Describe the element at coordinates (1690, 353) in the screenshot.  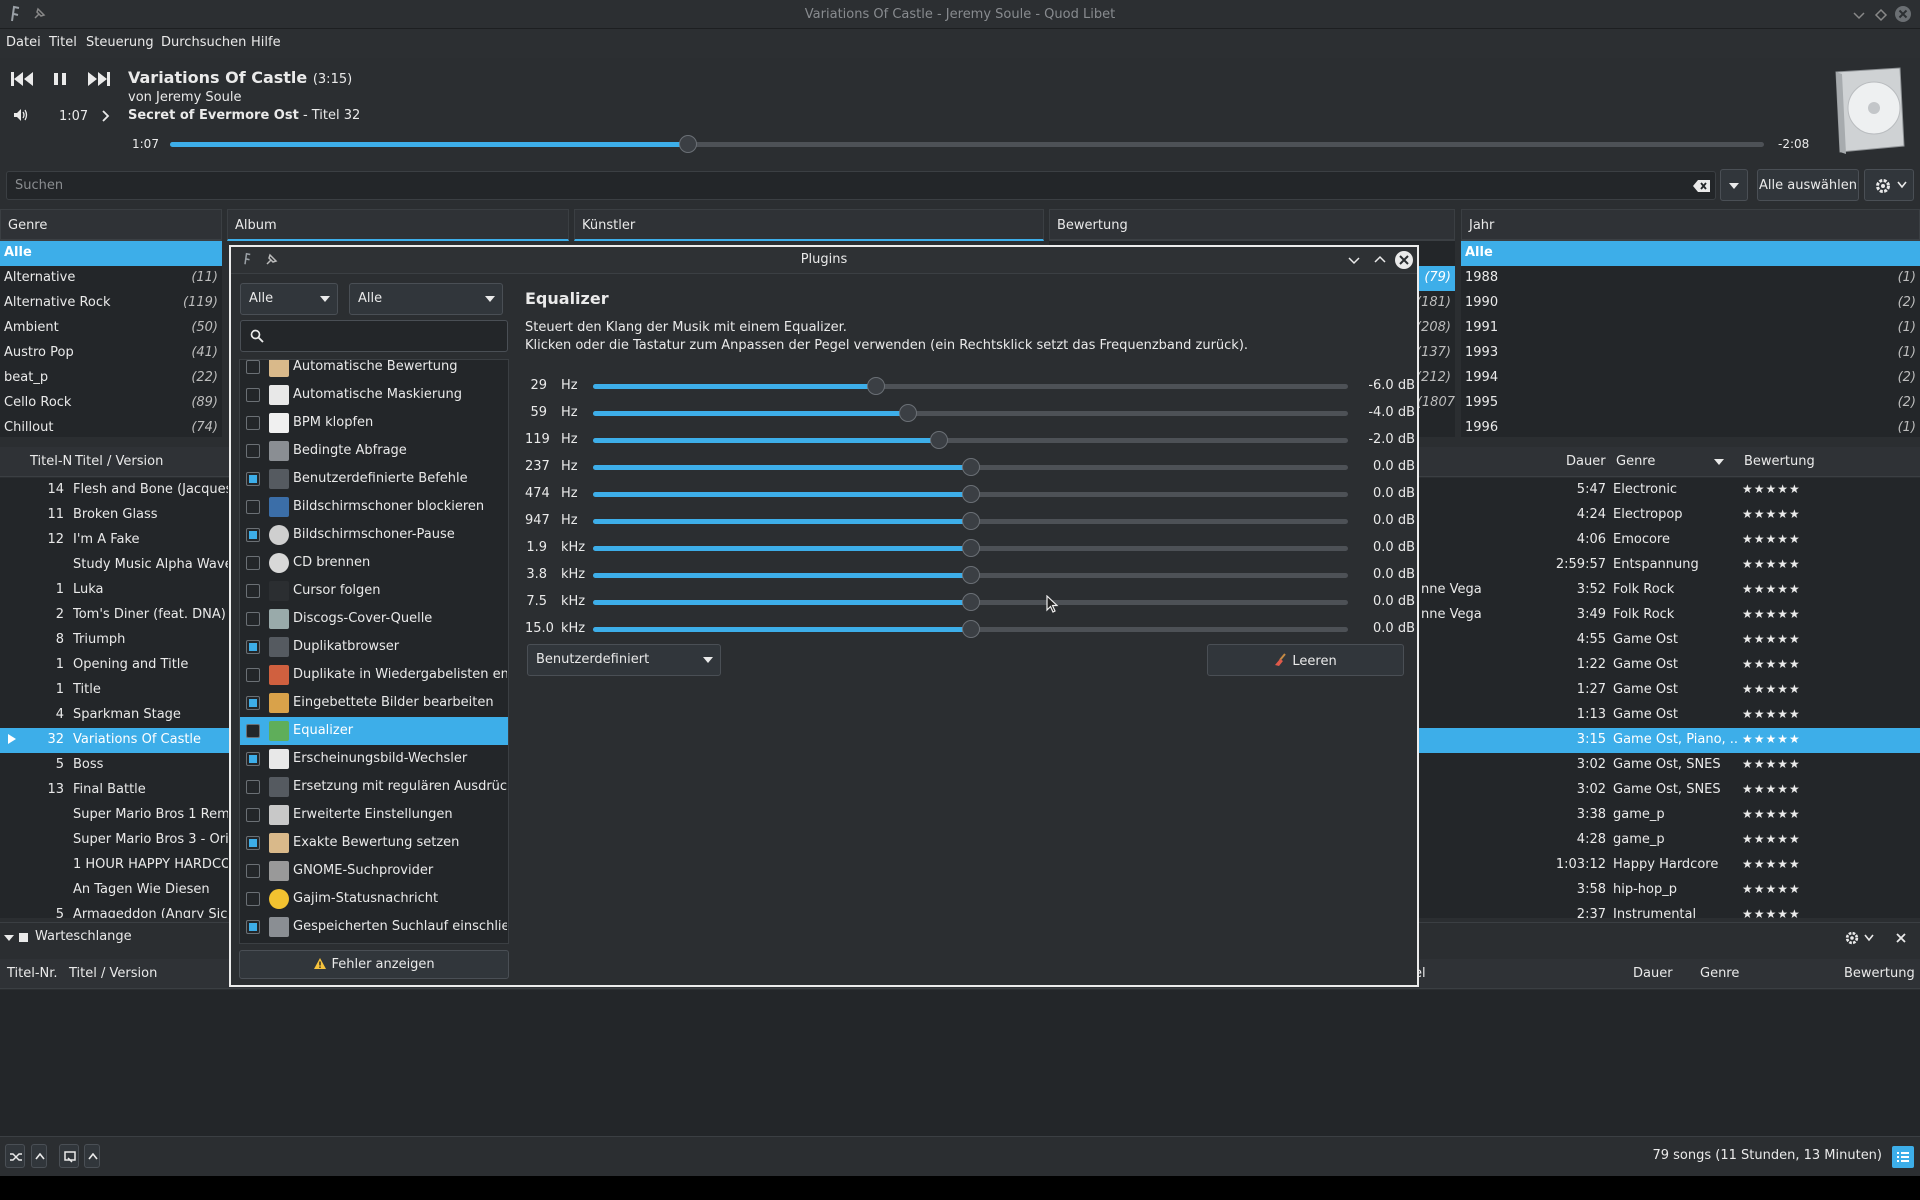
I see `year-item: 1993 (1)` at that location.